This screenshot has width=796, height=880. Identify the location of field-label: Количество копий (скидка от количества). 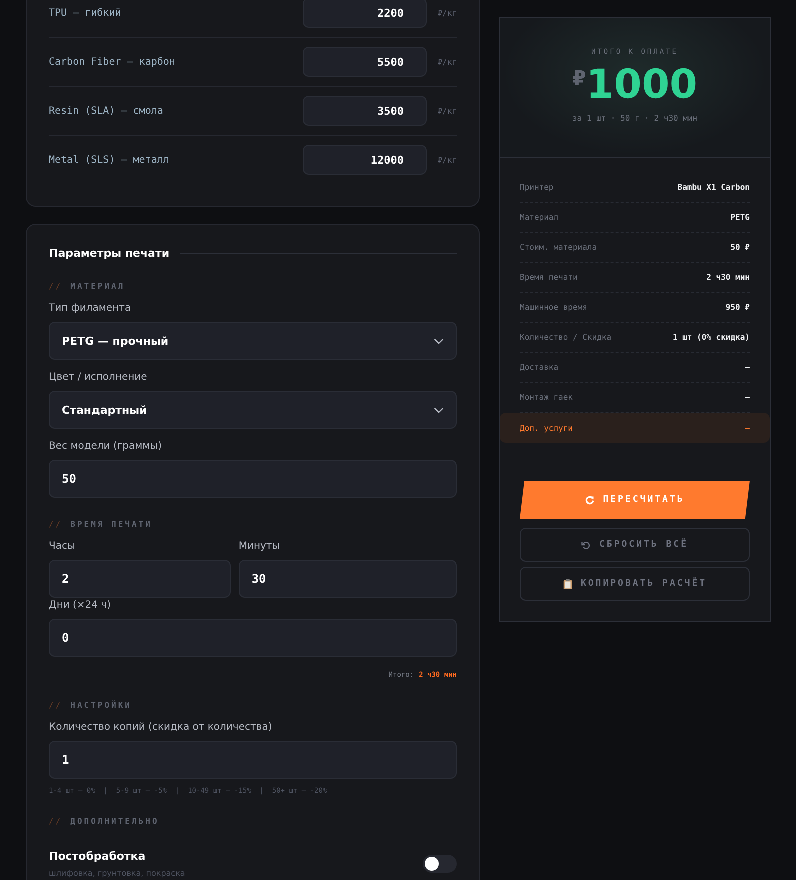
(161, 727).